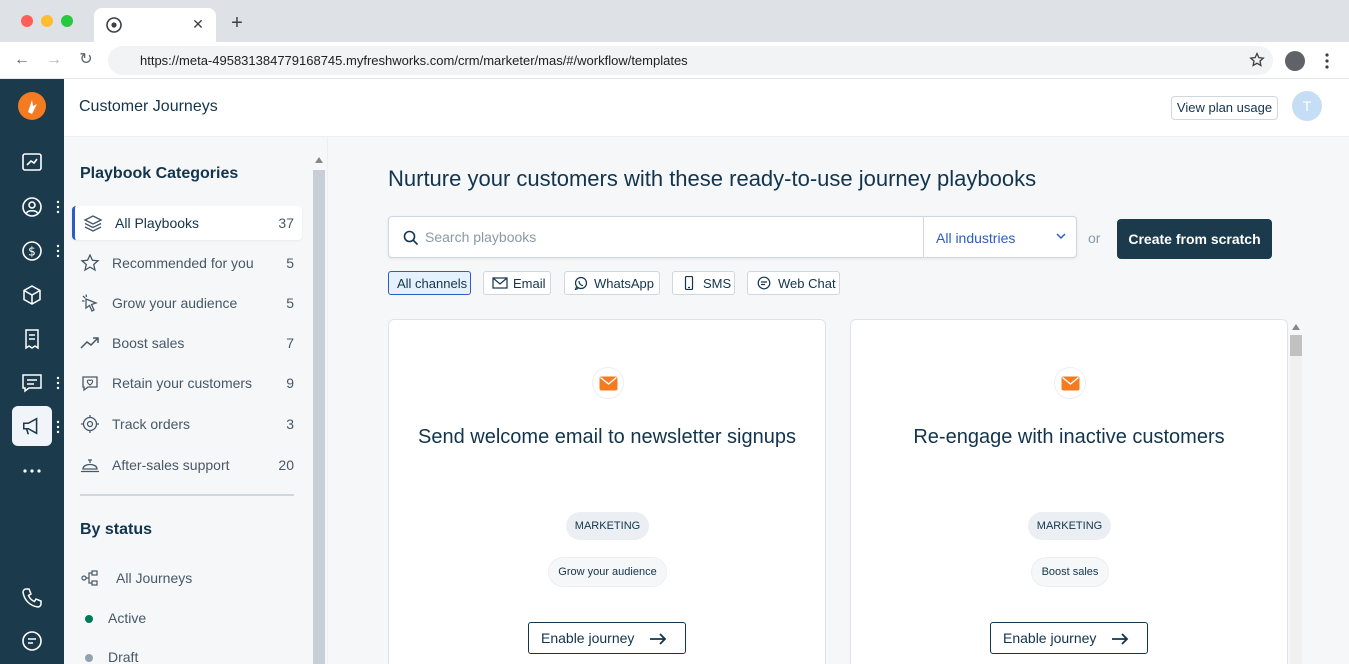 This screenshot has width=1349, height=664. I want to click on card-title: Re-engage with inactive customers, so click(1069, 437).